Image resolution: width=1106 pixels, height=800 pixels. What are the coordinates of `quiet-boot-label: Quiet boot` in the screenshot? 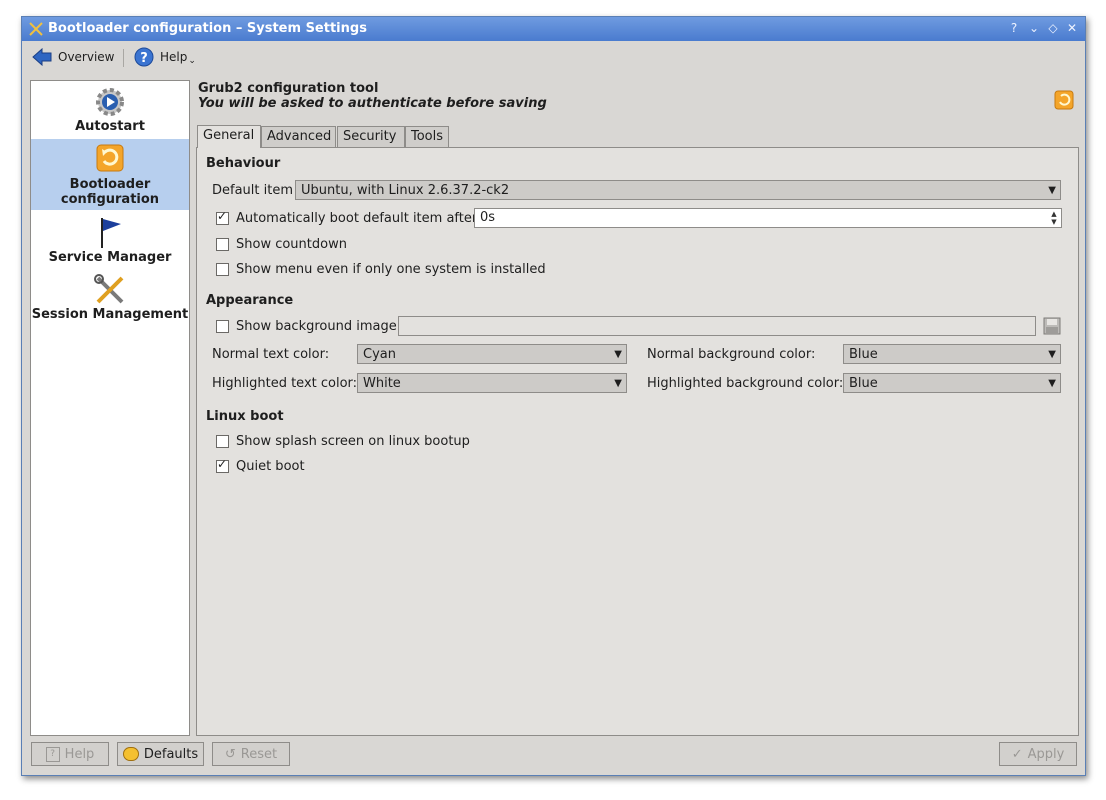 It's located at (270, 466).